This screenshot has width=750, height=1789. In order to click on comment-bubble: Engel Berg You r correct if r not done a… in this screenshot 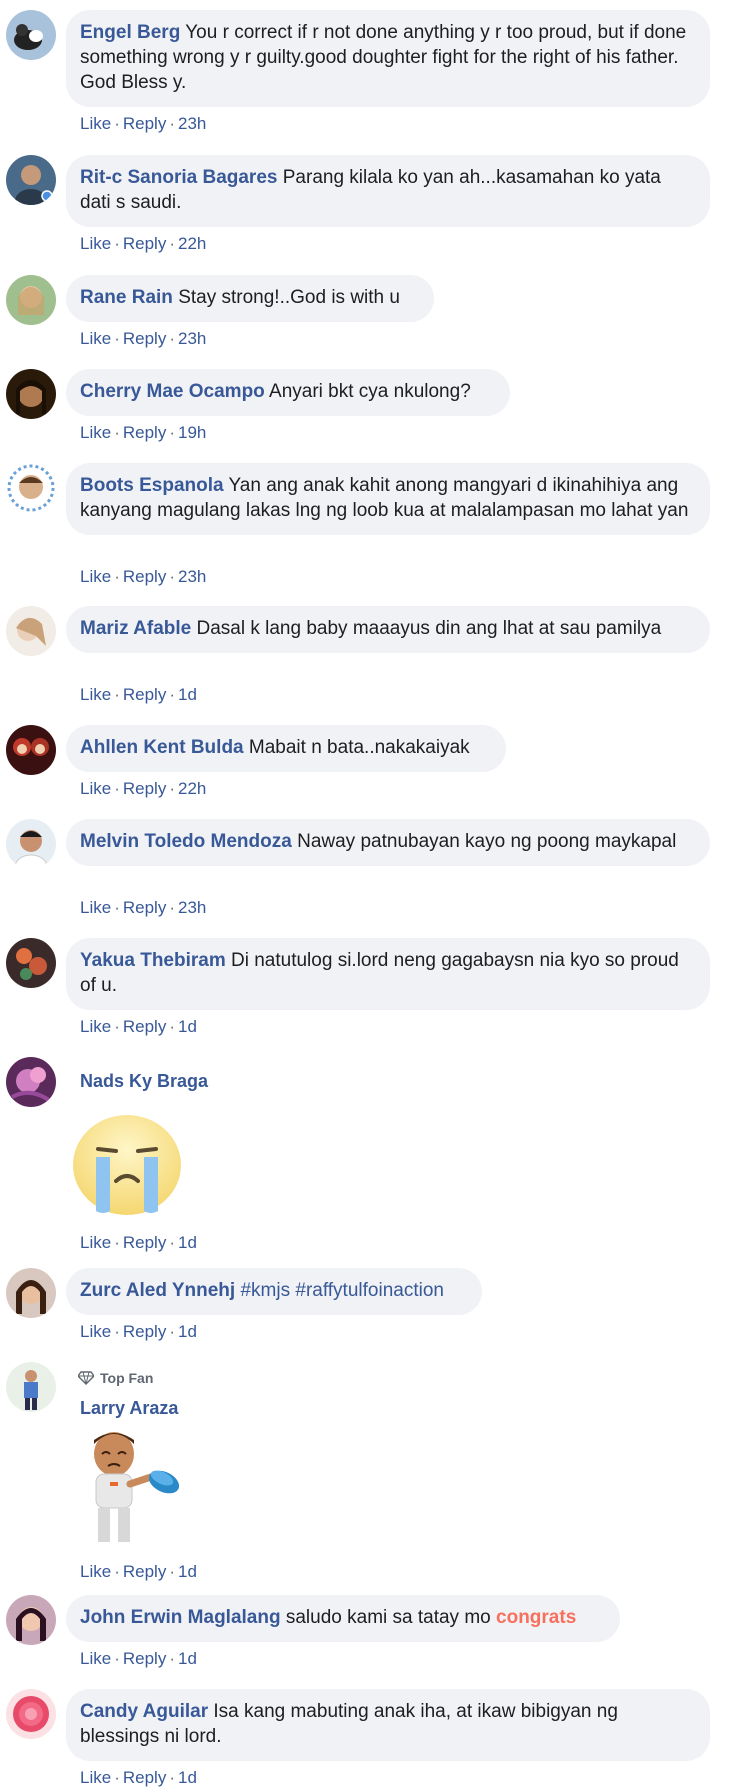, I will do `click(388, 58)`.